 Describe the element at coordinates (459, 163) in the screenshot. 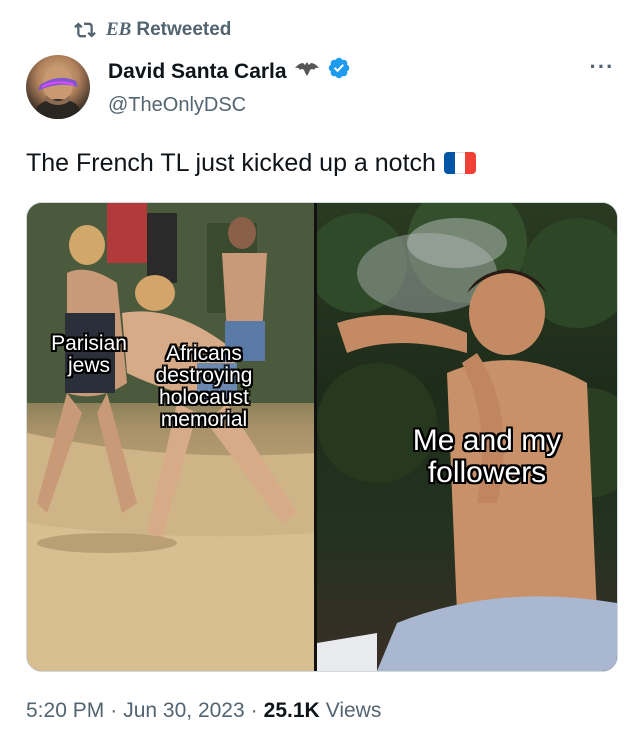

I see `flag-france-icon` at that location.